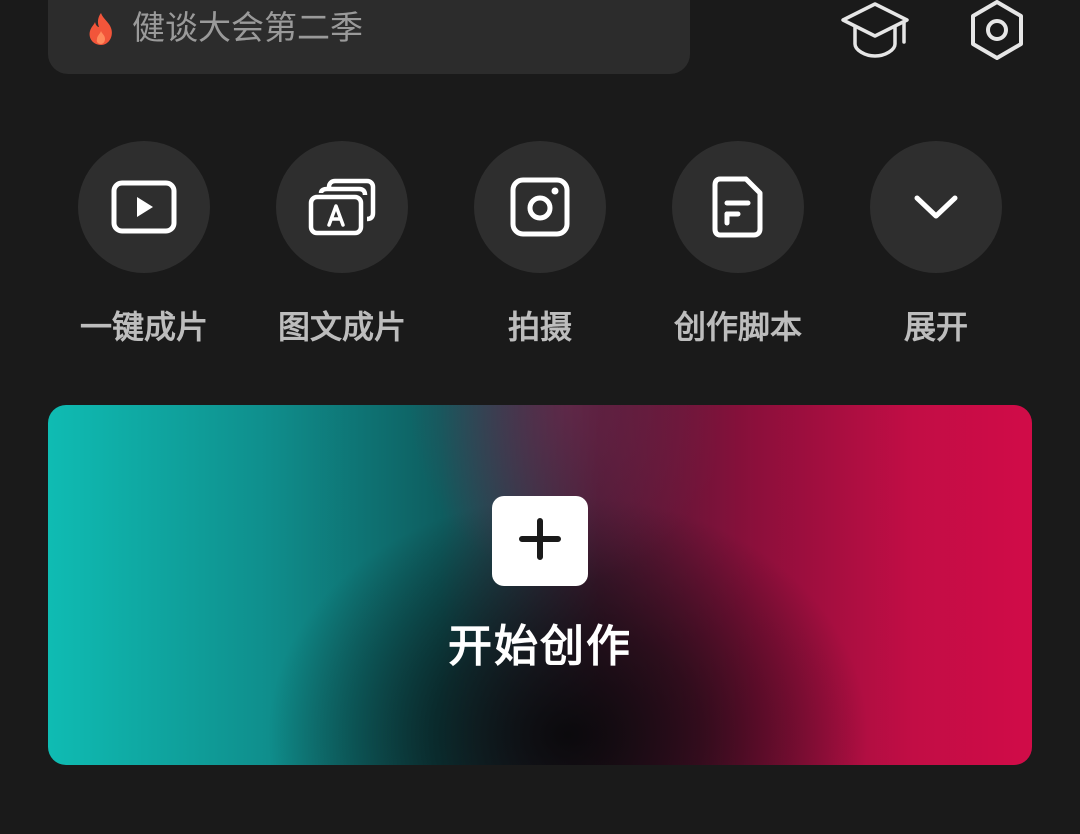 Image resolution: width=1080 pixels, height=834 pixels. What do you see at coordinates (935, 327) in the screenshot?
I see `shortcut-label: 展开` at bounding box center [935, 327].